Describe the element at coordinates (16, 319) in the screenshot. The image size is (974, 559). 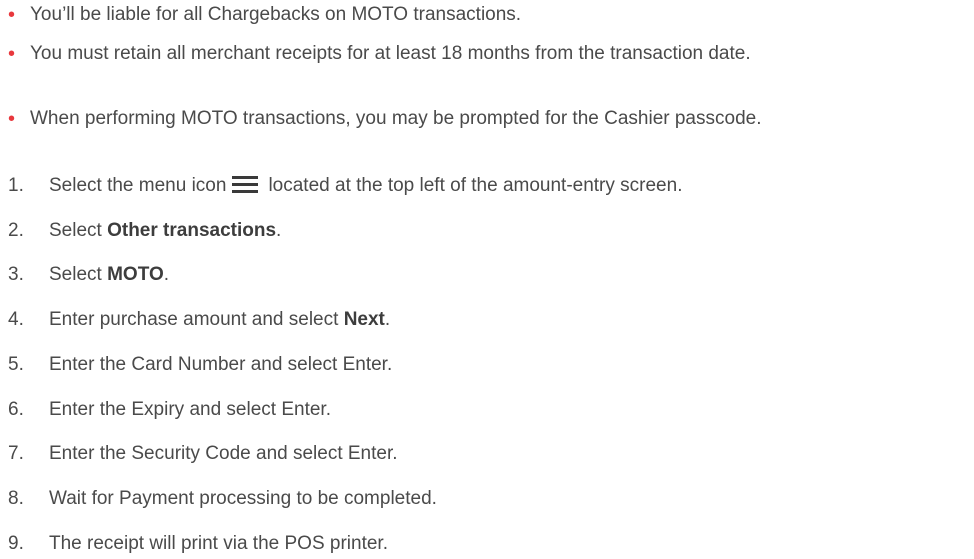
I see `step-number: 4.` at that location.